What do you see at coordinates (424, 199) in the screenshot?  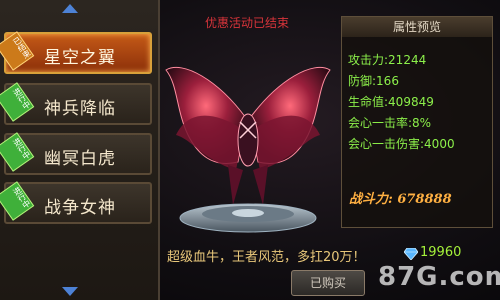 I see `combat-power-value: 678888` at bounding box center [424, 199].